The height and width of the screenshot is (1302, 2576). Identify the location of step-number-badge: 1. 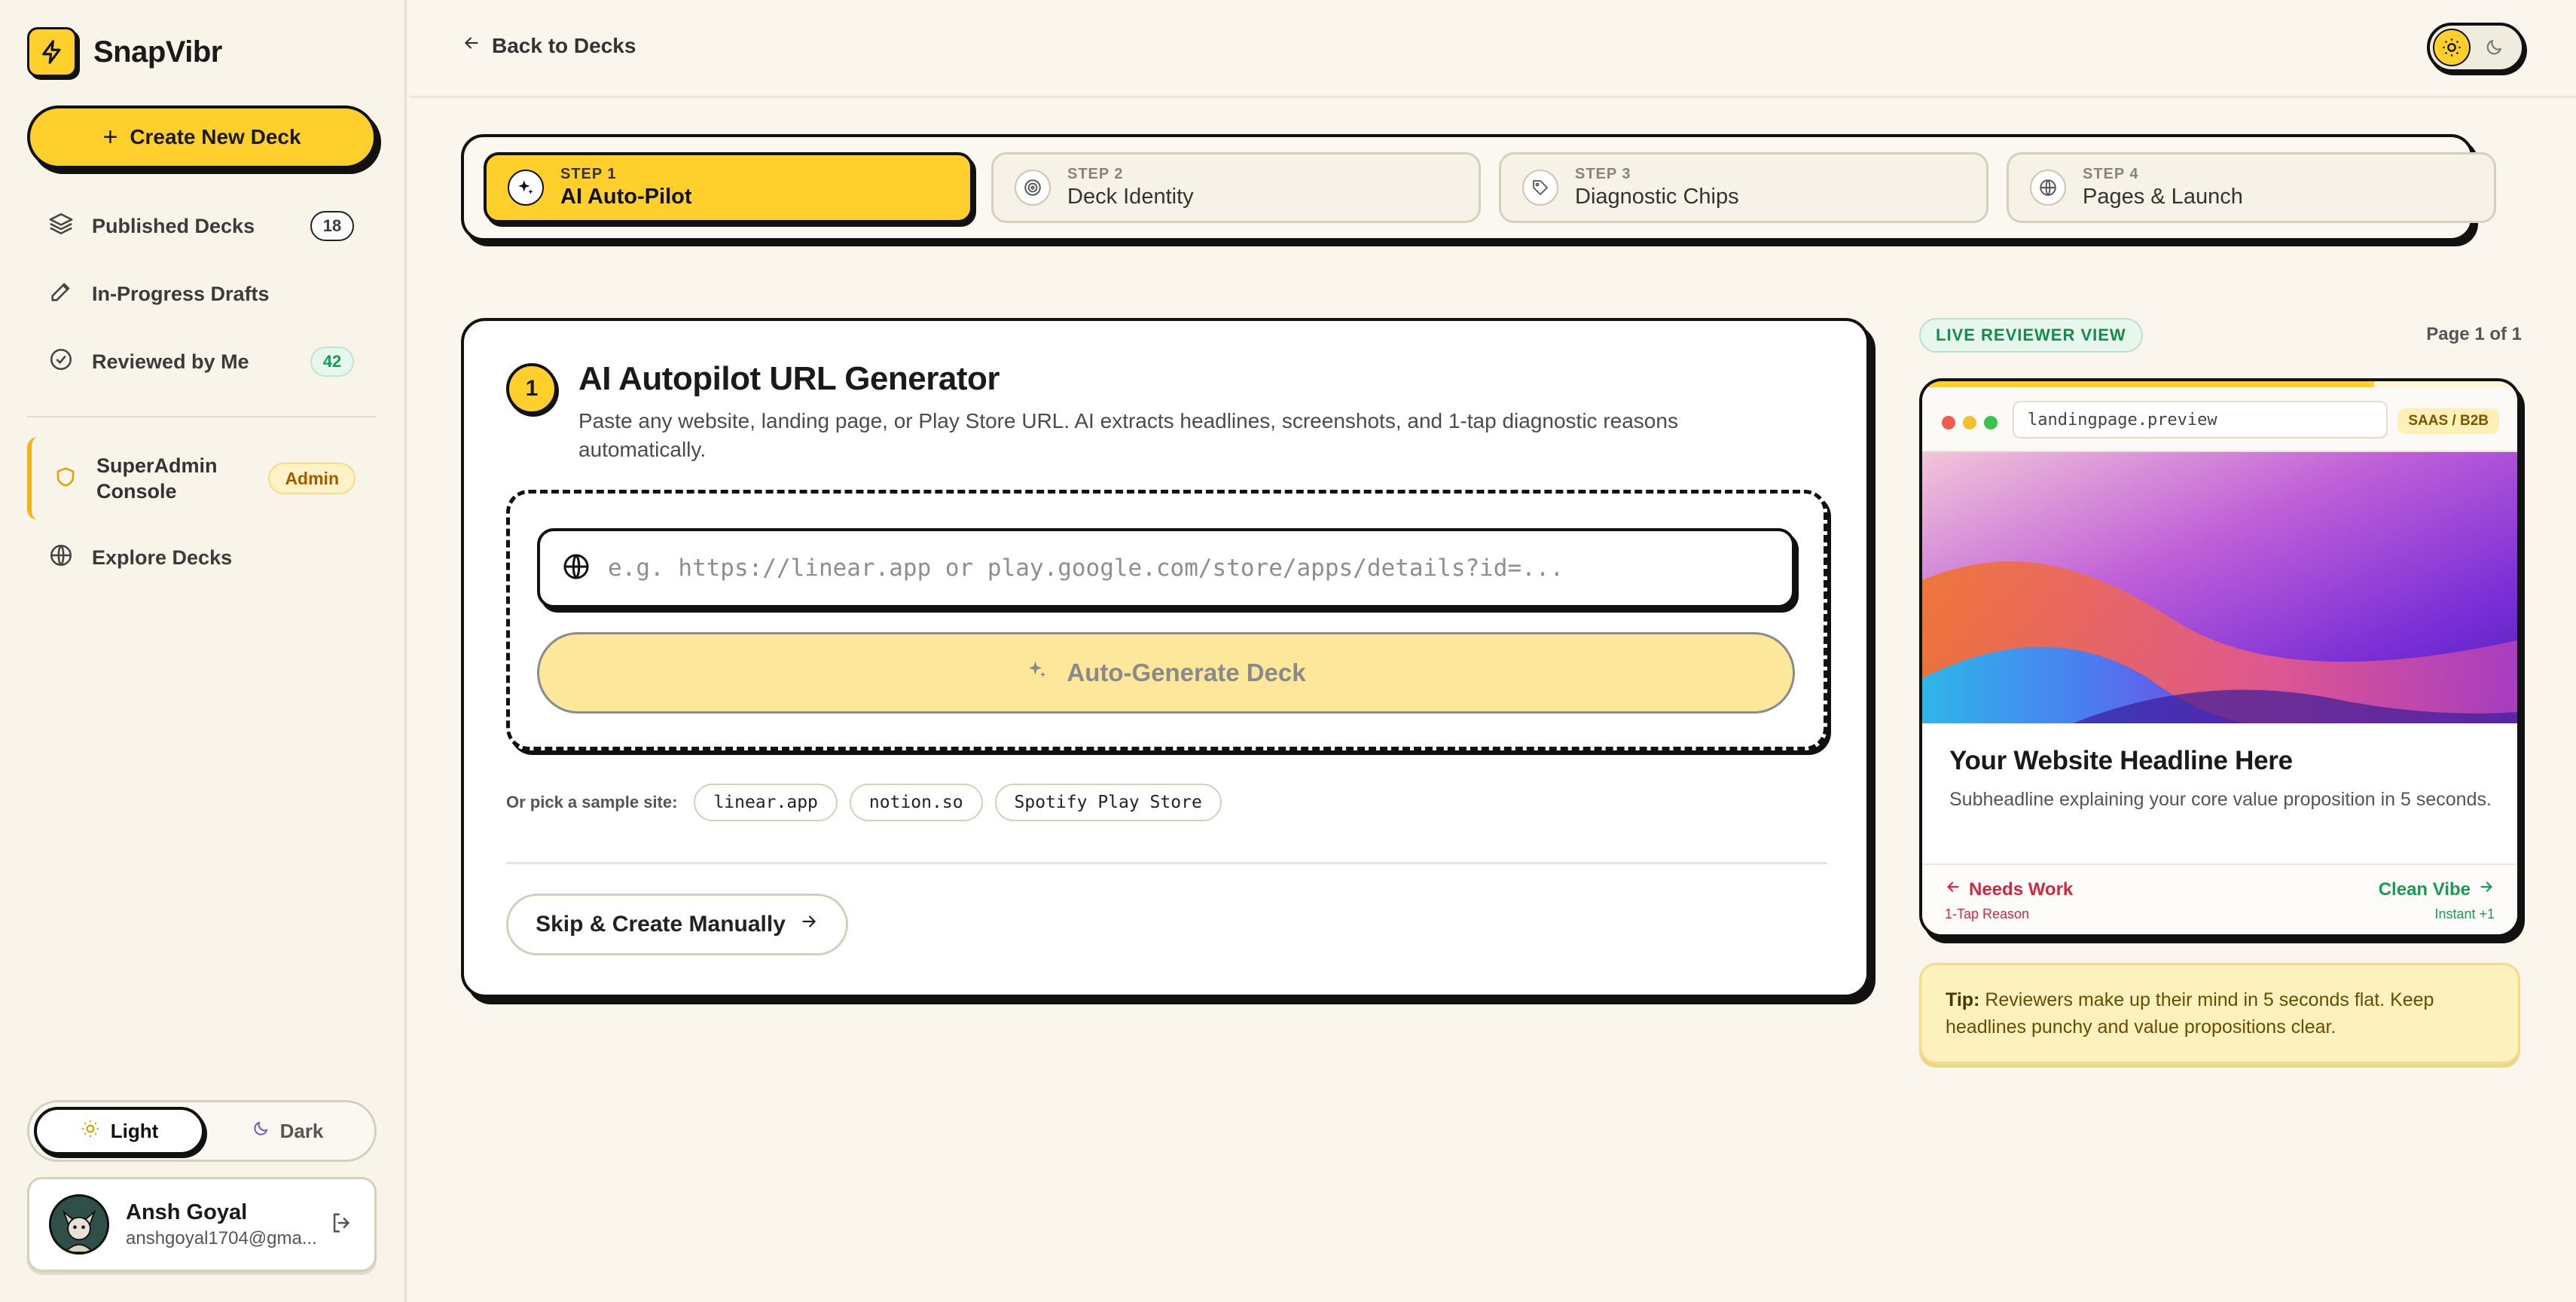
(531, 388).